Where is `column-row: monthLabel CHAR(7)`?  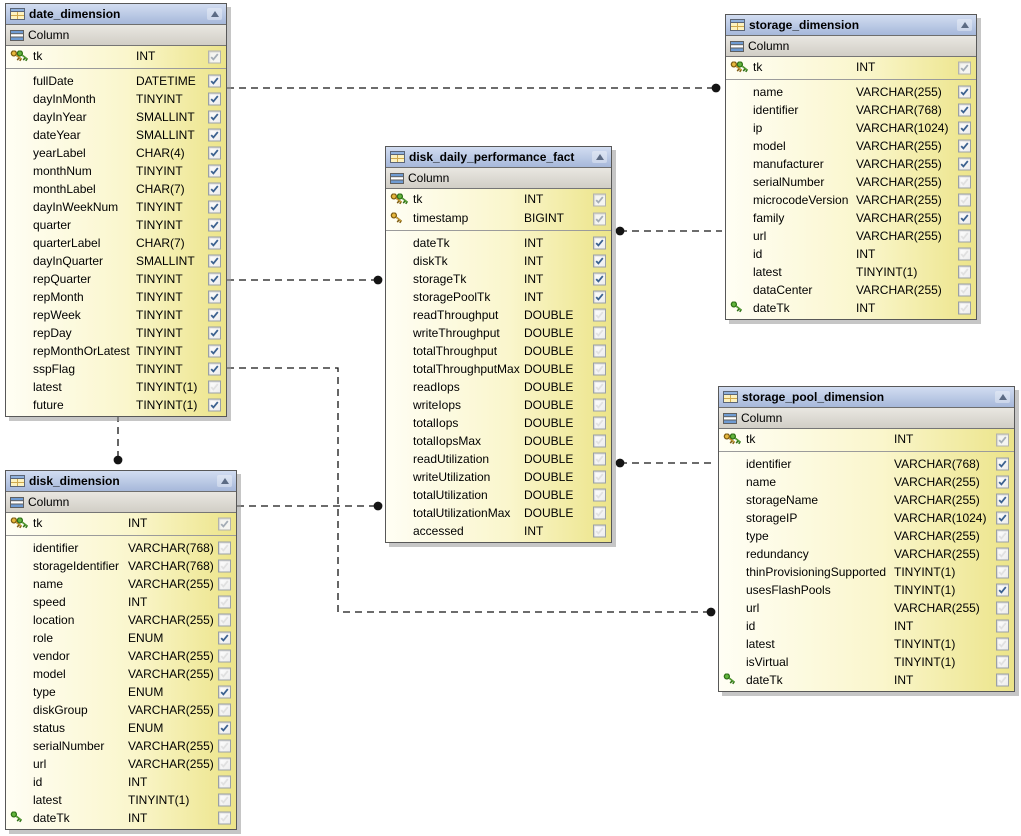 column-row: monthLabel CHAR(7) is located at coordinates (116, 189).